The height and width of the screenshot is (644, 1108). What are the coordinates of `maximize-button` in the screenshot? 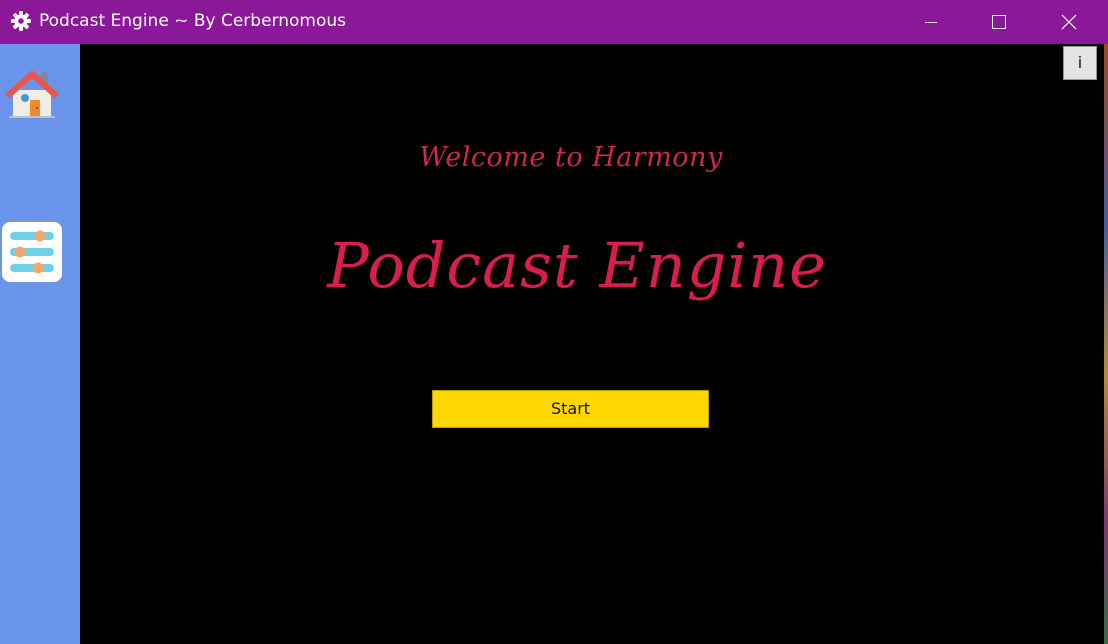 It's located at (999, 21).